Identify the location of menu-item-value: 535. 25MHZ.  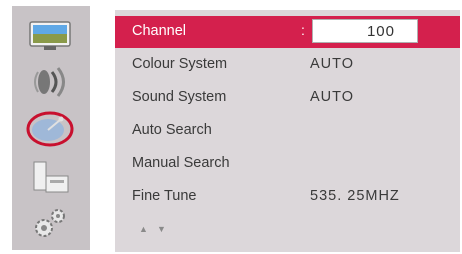
(355, 196).